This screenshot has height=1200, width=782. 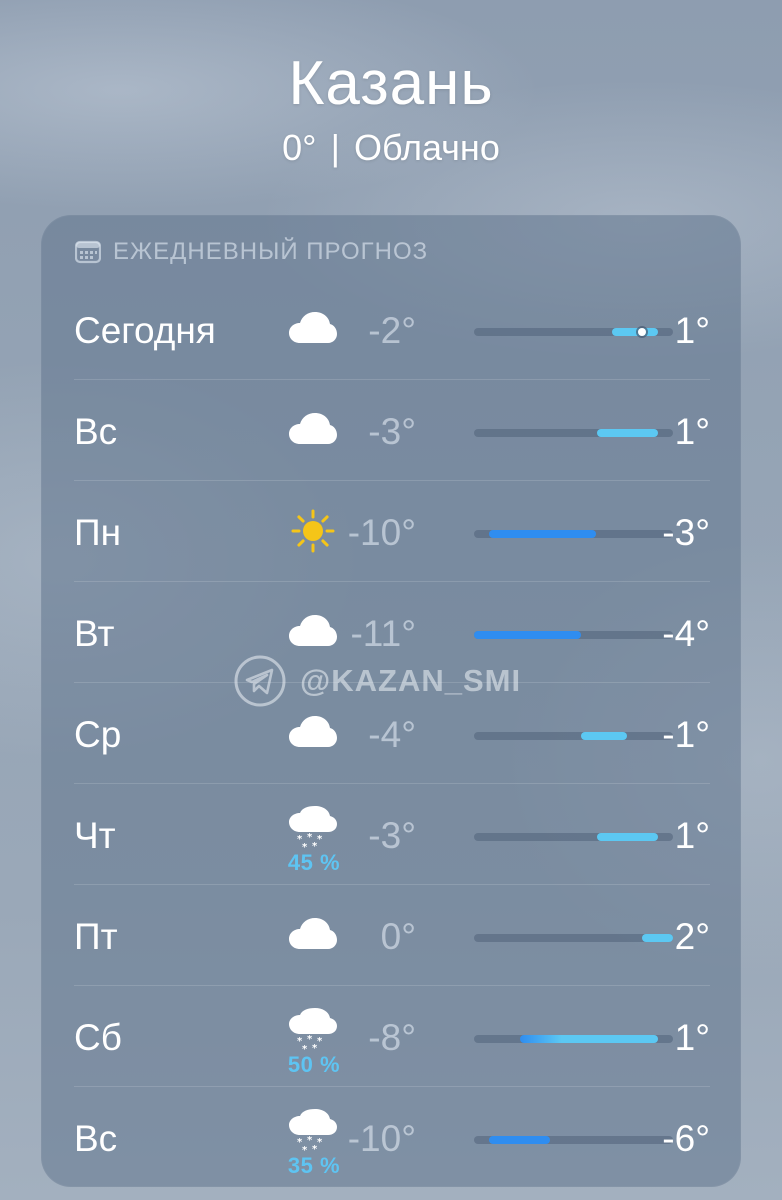 I want to click on day-label: Ср, so click(x=98, y=734).